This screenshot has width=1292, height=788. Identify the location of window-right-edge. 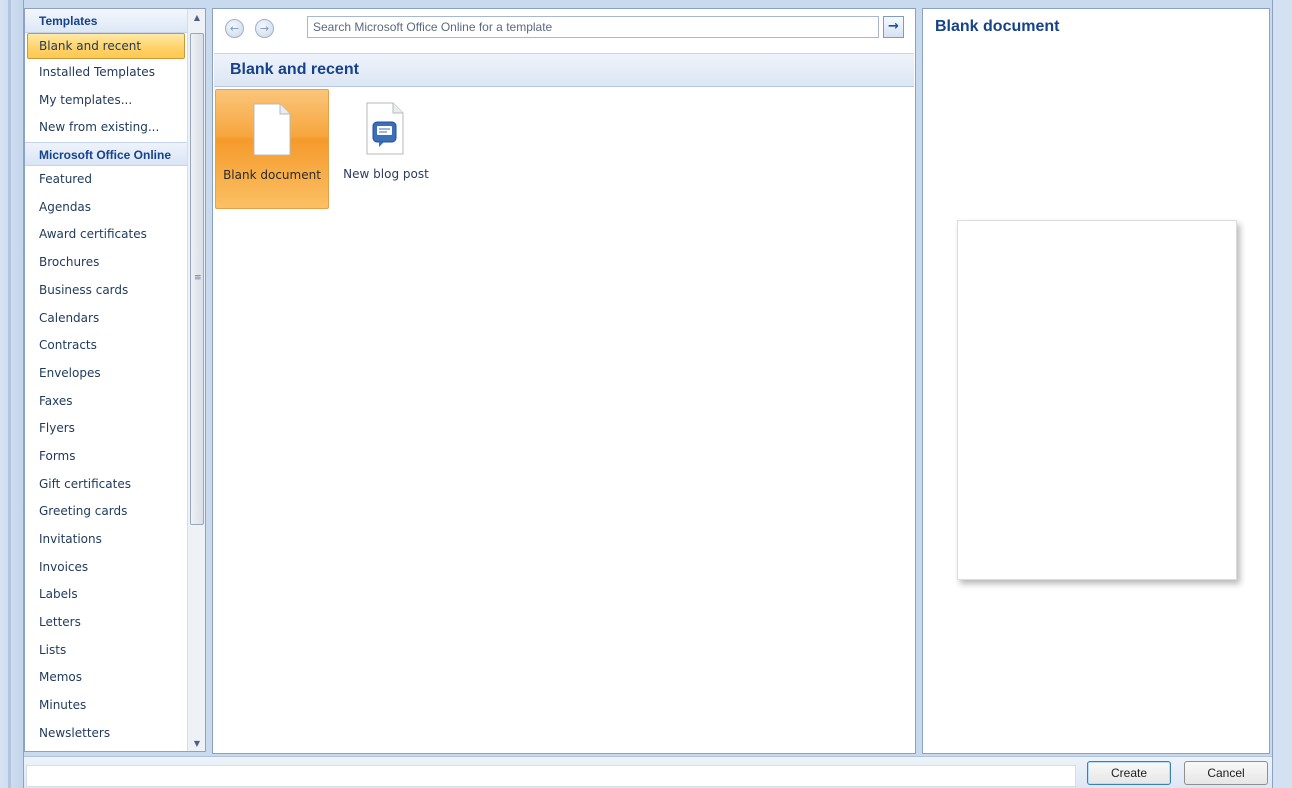
(1282, 394).